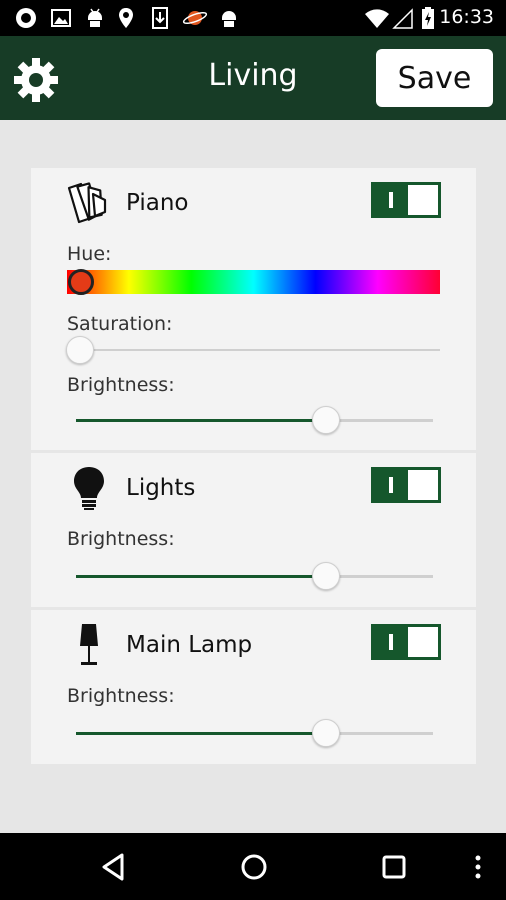  Describe the element at coordinates (253, 350) in the screenshot. I see `saturation-slider` at that location.